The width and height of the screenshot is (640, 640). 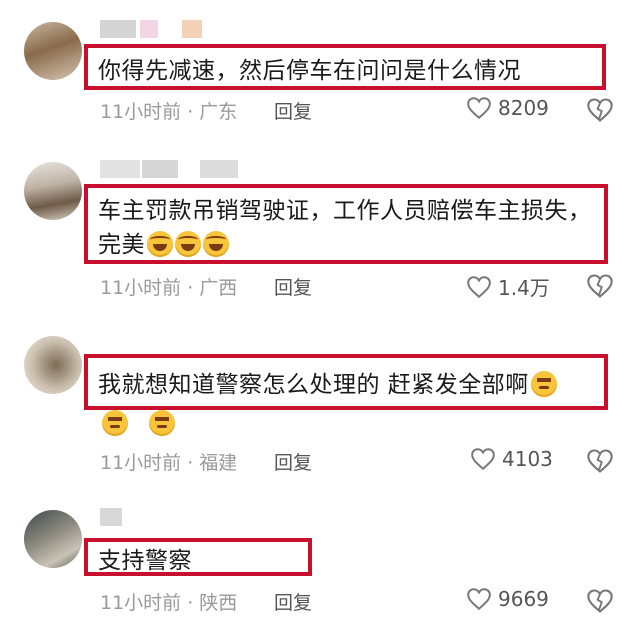 I want to click on like-count: 4103, so click(x=527, y=459).